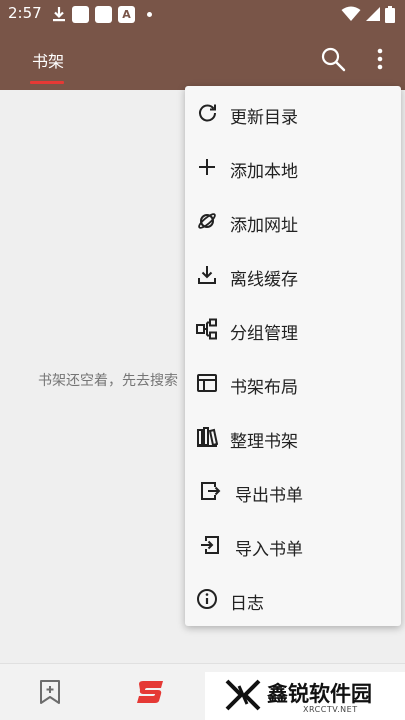 This screenshot has width=405, height=720. What do you see at coordinates (269, 550) in the screenshot?
I see `menu-item-label: 导入书单` at bounding box center [269, 550].